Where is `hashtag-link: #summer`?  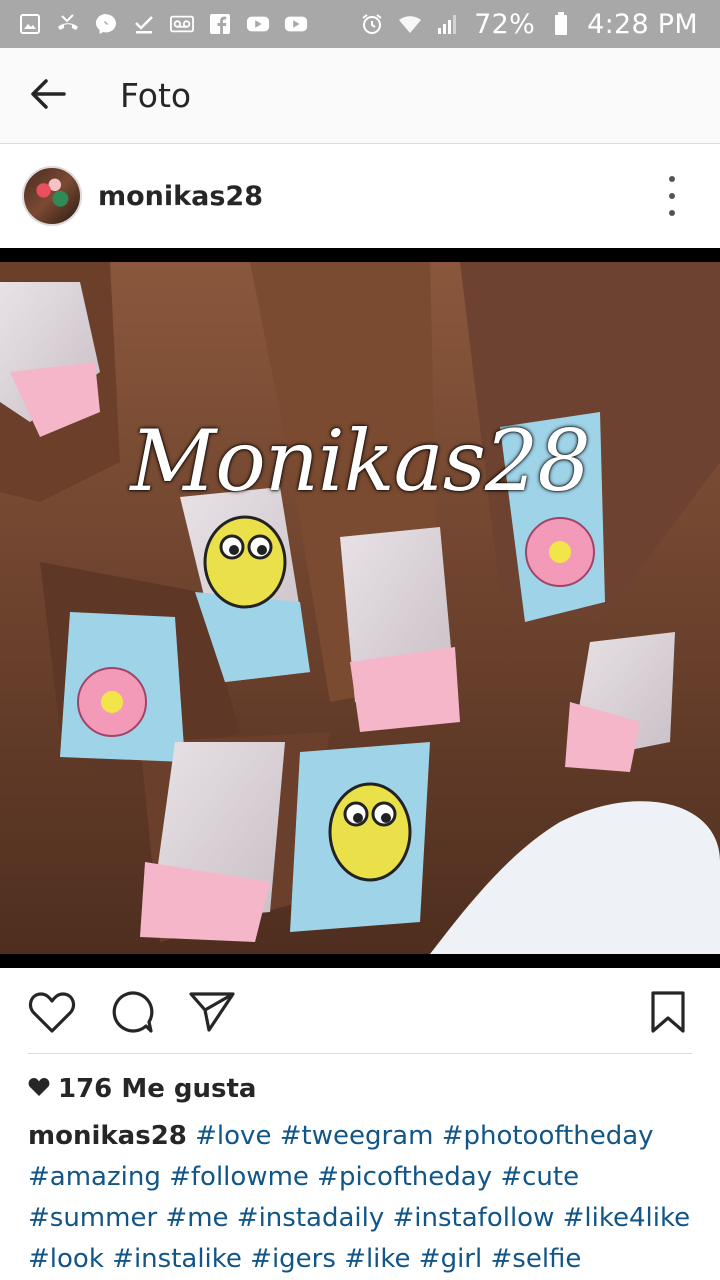 hashtag-link: #summer is located at coordinates (92, 1218).